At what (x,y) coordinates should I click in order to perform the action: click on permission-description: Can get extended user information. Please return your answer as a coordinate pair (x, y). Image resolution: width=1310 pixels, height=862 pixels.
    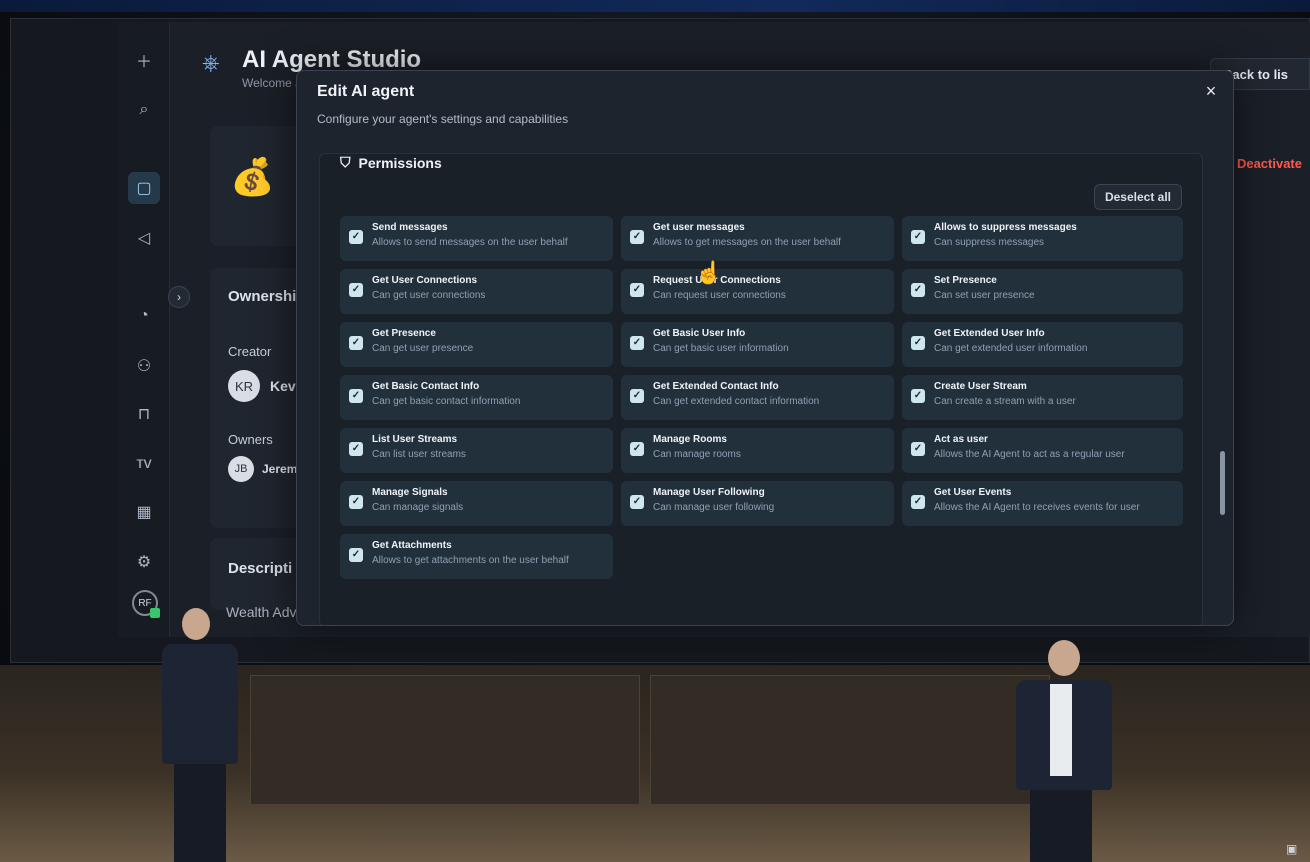
    Looking at the image, I should click on (1011, 348).